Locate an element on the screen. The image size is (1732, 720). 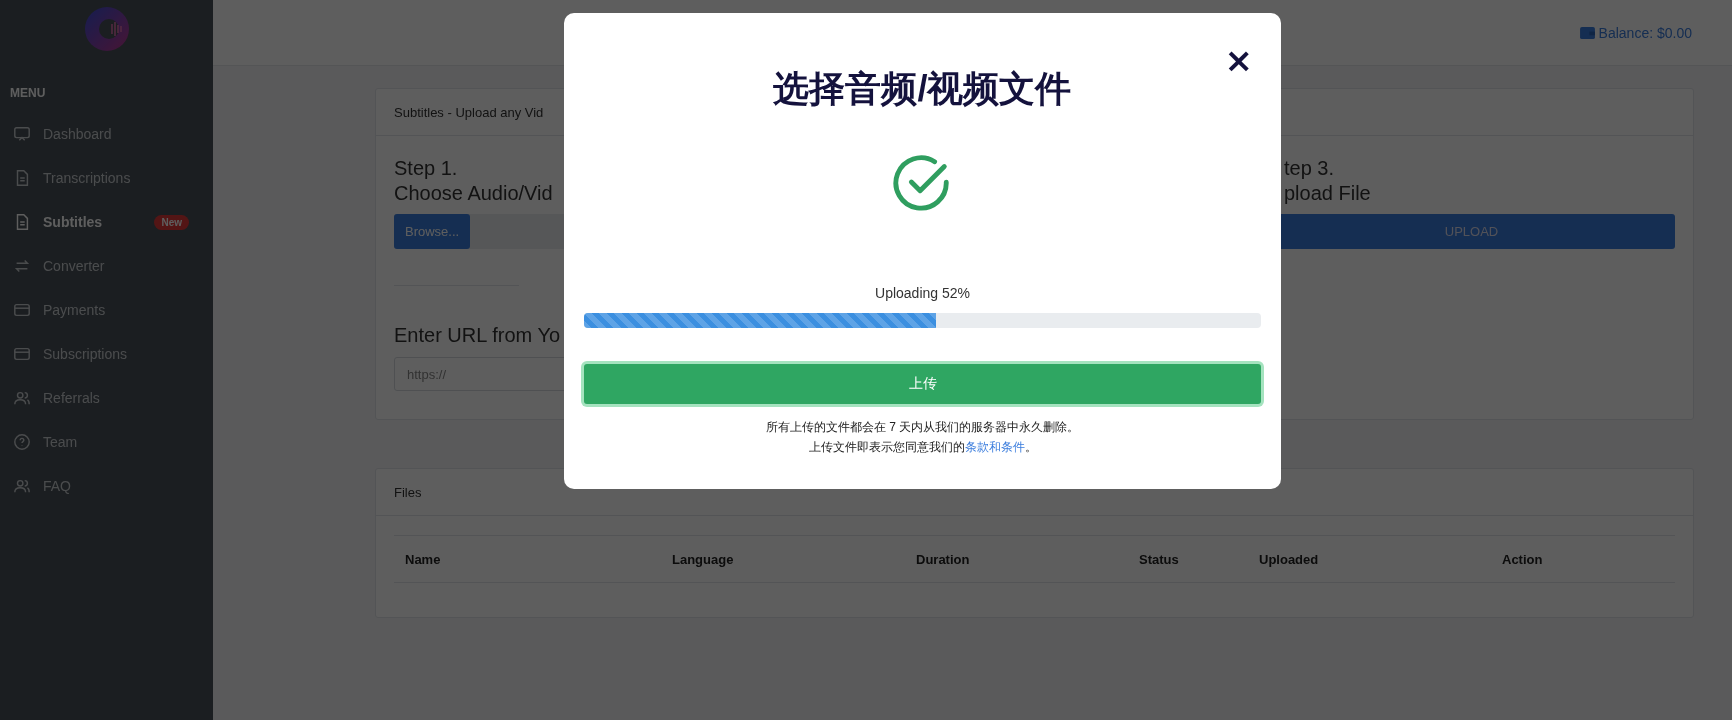
column-header: Duration is located at coordinates (943, 559).